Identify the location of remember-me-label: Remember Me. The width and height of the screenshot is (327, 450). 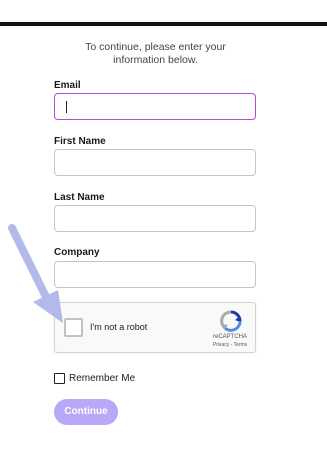
(102, 378).